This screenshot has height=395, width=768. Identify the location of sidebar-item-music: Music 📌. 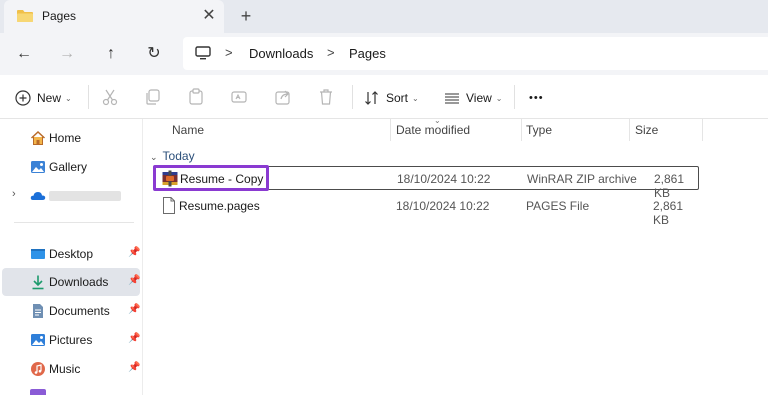
(71, 369).